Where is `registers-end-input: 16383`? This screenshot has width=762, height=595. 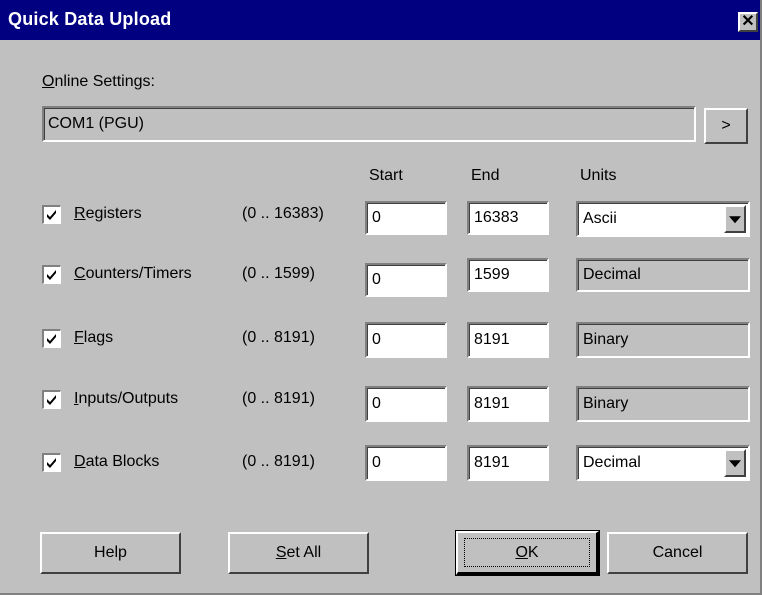 registers-end-input: 16383 is located at coordinates (508, 218).